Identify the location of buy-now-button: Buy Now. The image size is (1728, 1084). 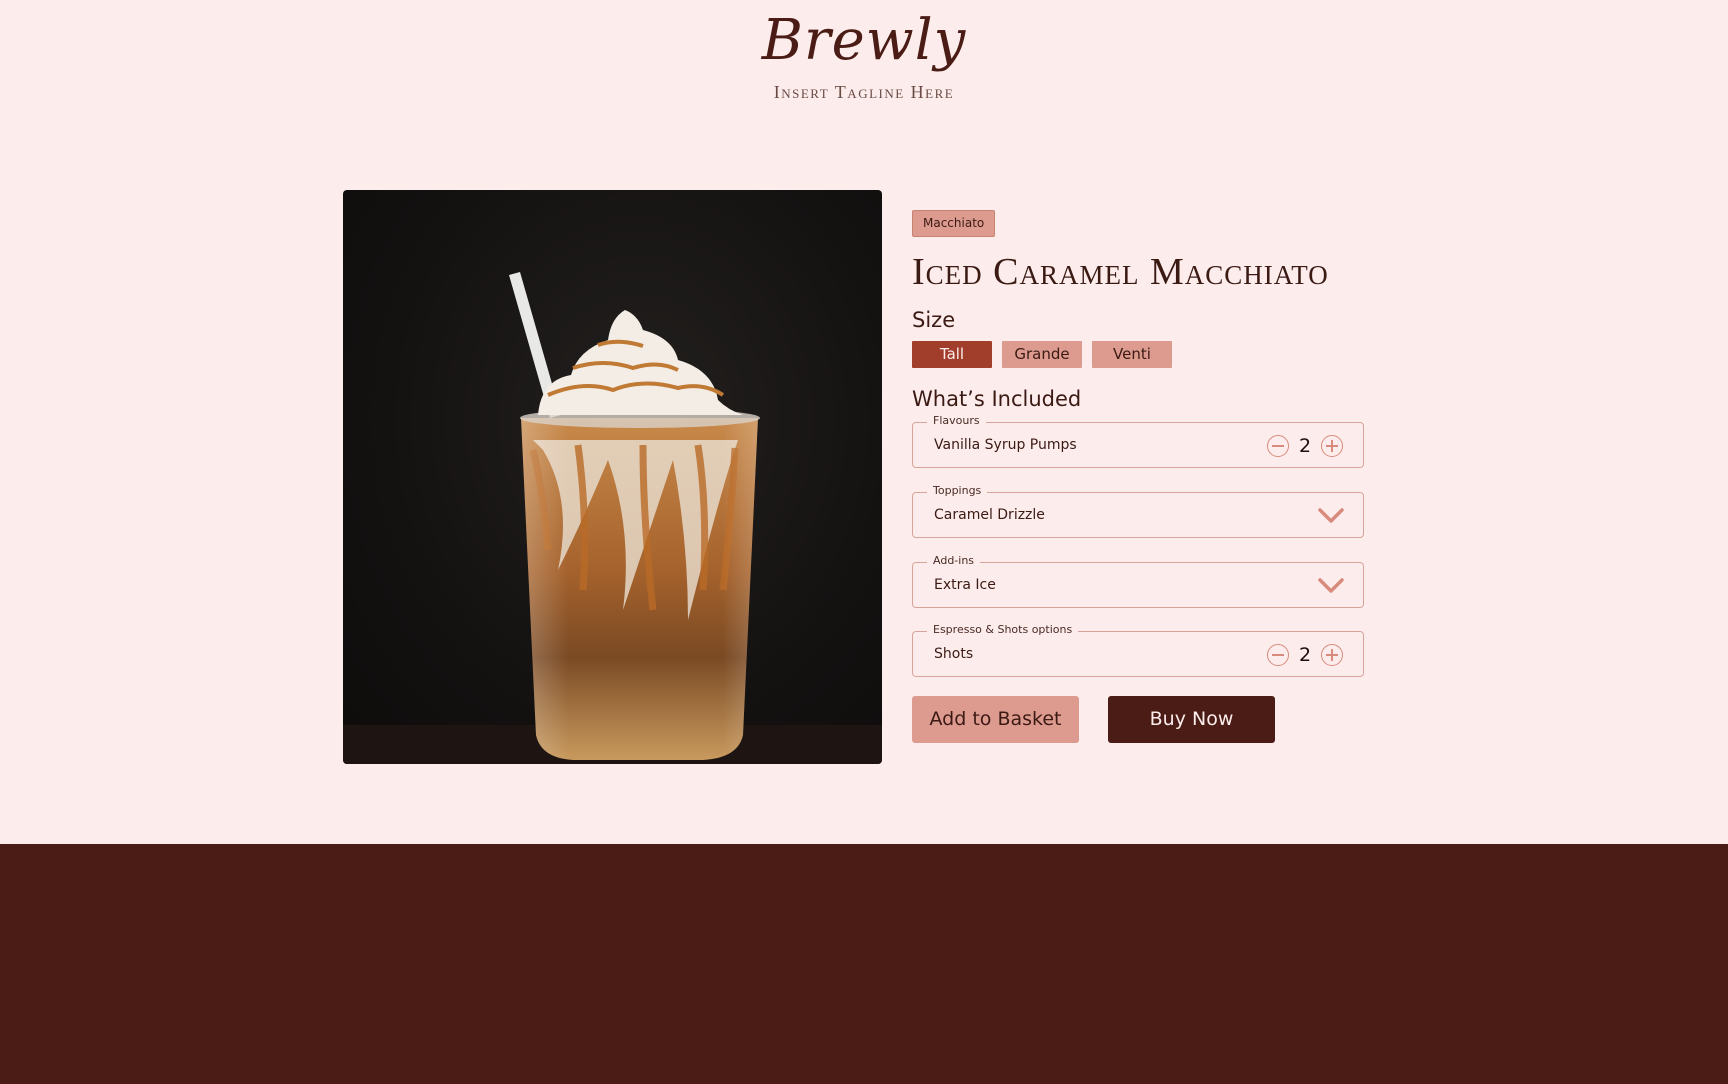
(1191, 719).